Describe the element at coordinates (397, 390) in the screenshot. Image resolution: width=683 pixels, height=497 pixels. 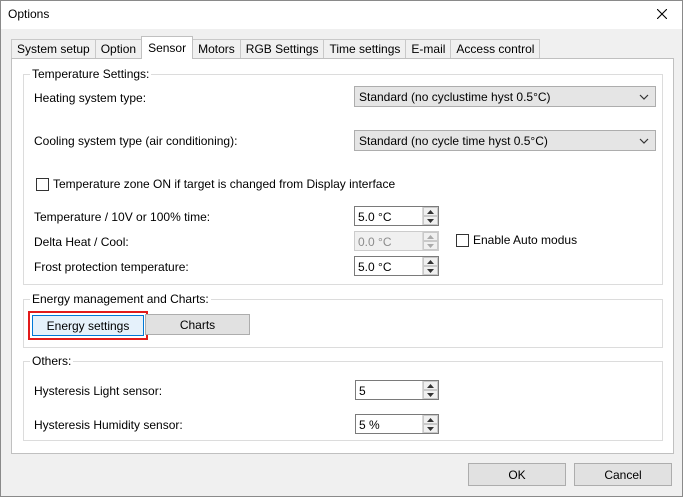
I see `hysteresis-light-spinbox: 5` at that location.